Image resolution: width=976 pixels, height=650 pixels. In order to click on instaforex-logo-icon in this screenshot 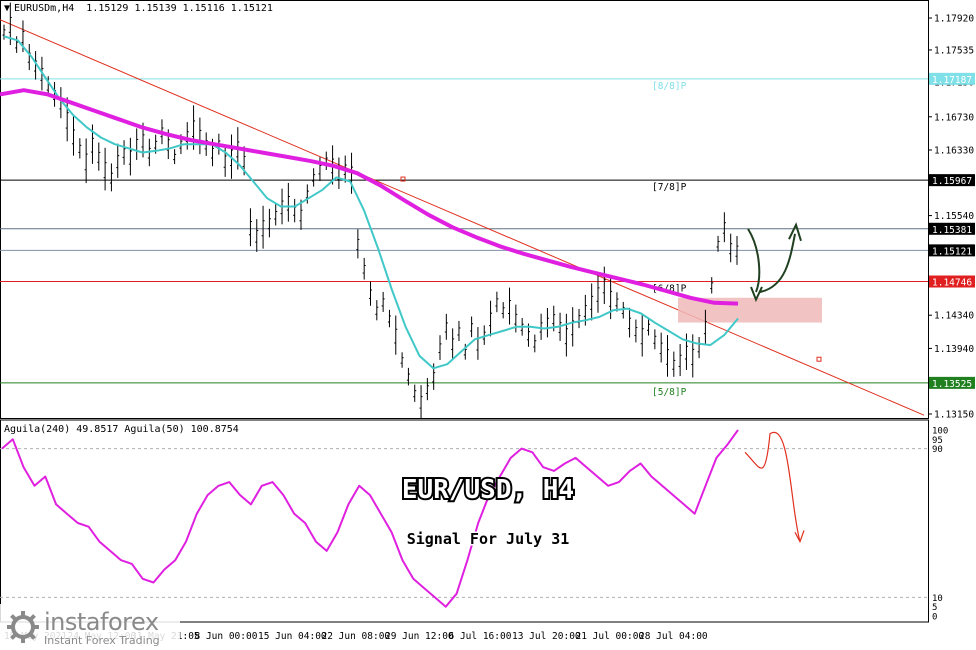, I will do `click(23, 627)`.